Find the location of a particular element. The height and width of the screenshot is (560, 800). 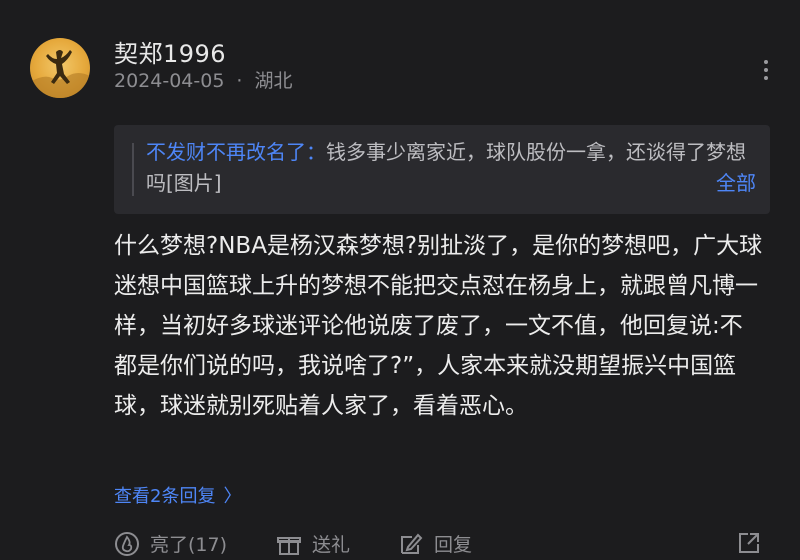

like-label: 亮了(17) is located at coordinates (189, 545).